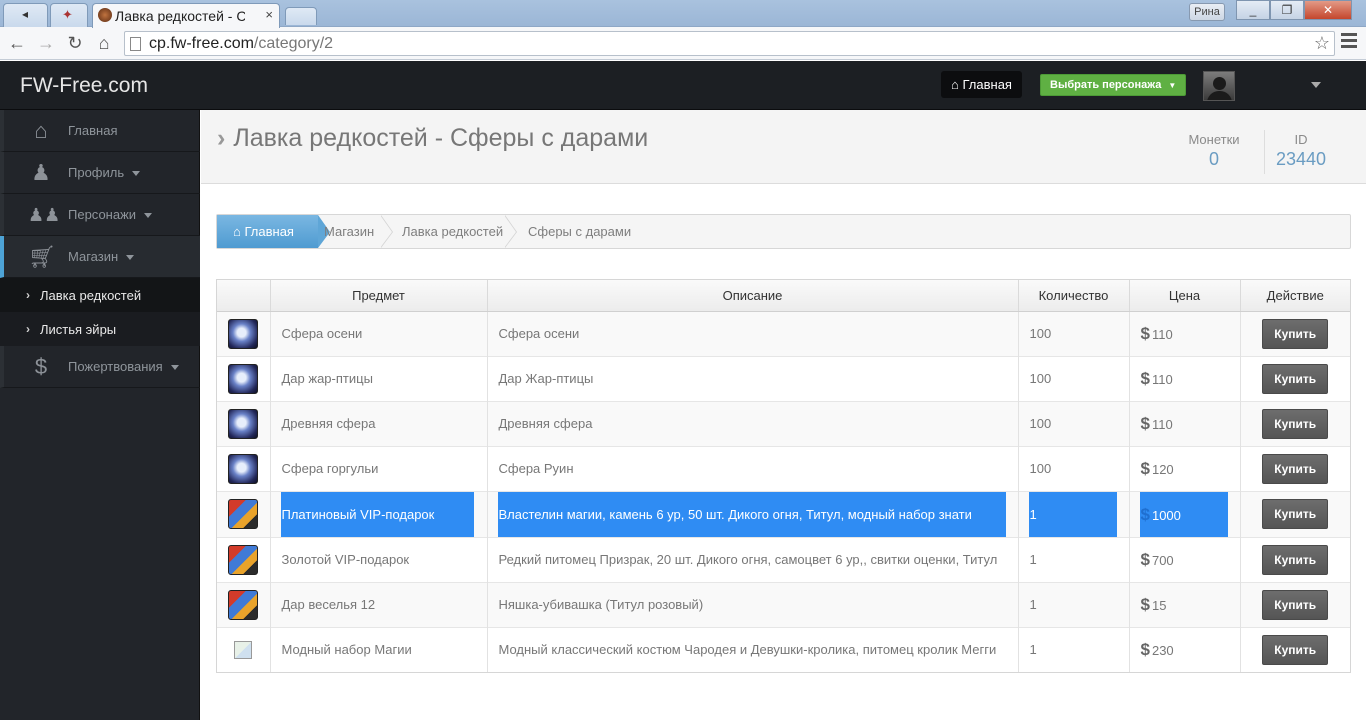  I want to click on new-tab-button, so click(301, 16).